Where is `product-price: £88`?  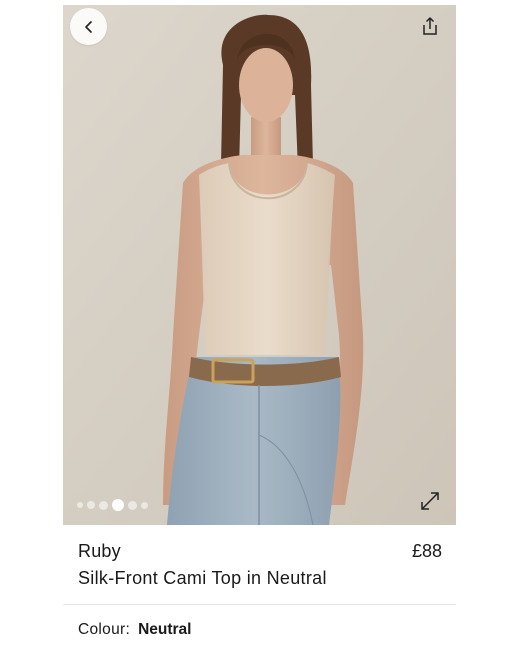 product-price: £88 is located at coordinates (426, 551).